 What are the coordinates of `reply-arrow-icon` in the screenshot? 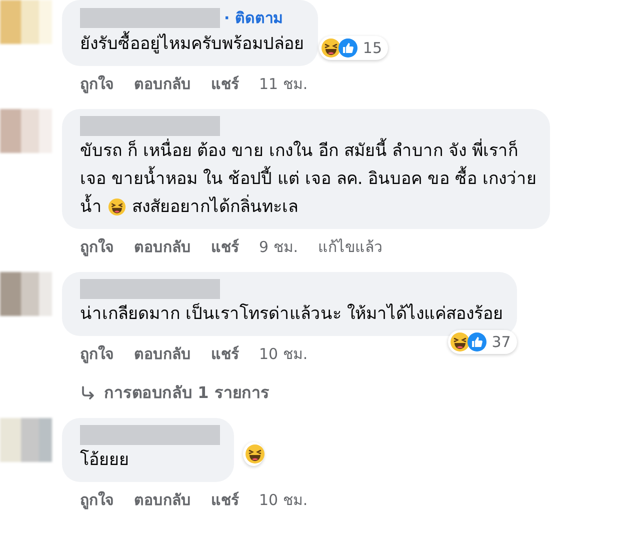 It's located at (88, 392).